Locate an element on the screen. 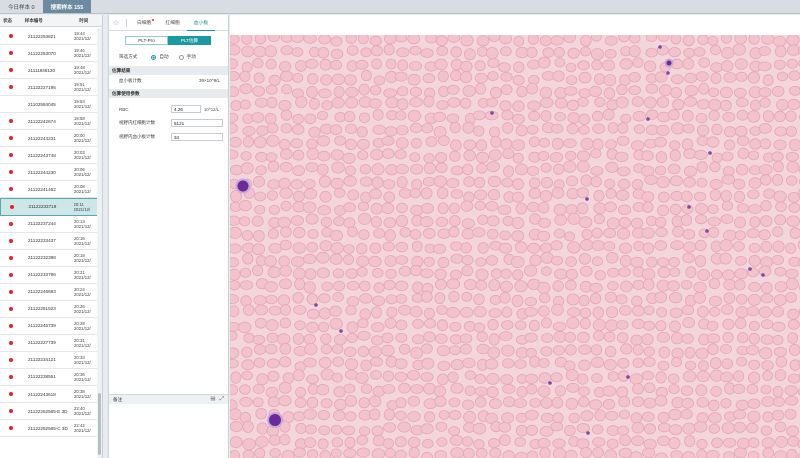 The width and height of the screenshot is (800, 458). table-row: 21122246683 20:24 2021/12/ is located at coordinates (49, 292).